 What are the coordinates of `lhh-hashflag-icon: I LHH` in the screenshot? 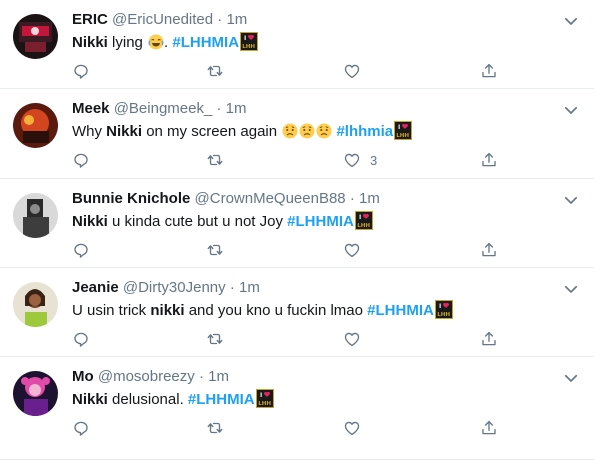 It's located at (264, 398).